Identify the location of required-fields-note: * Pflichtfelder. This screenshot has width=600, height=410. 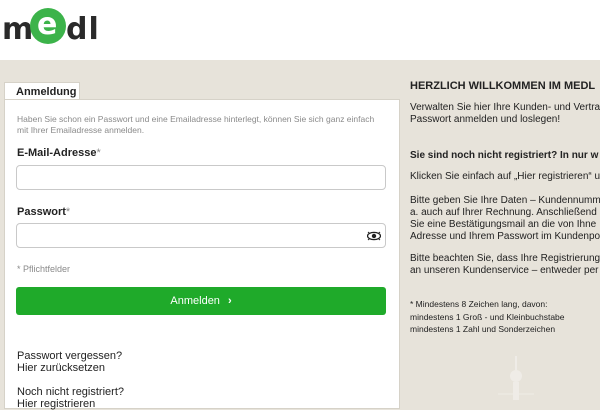
(44, 269).